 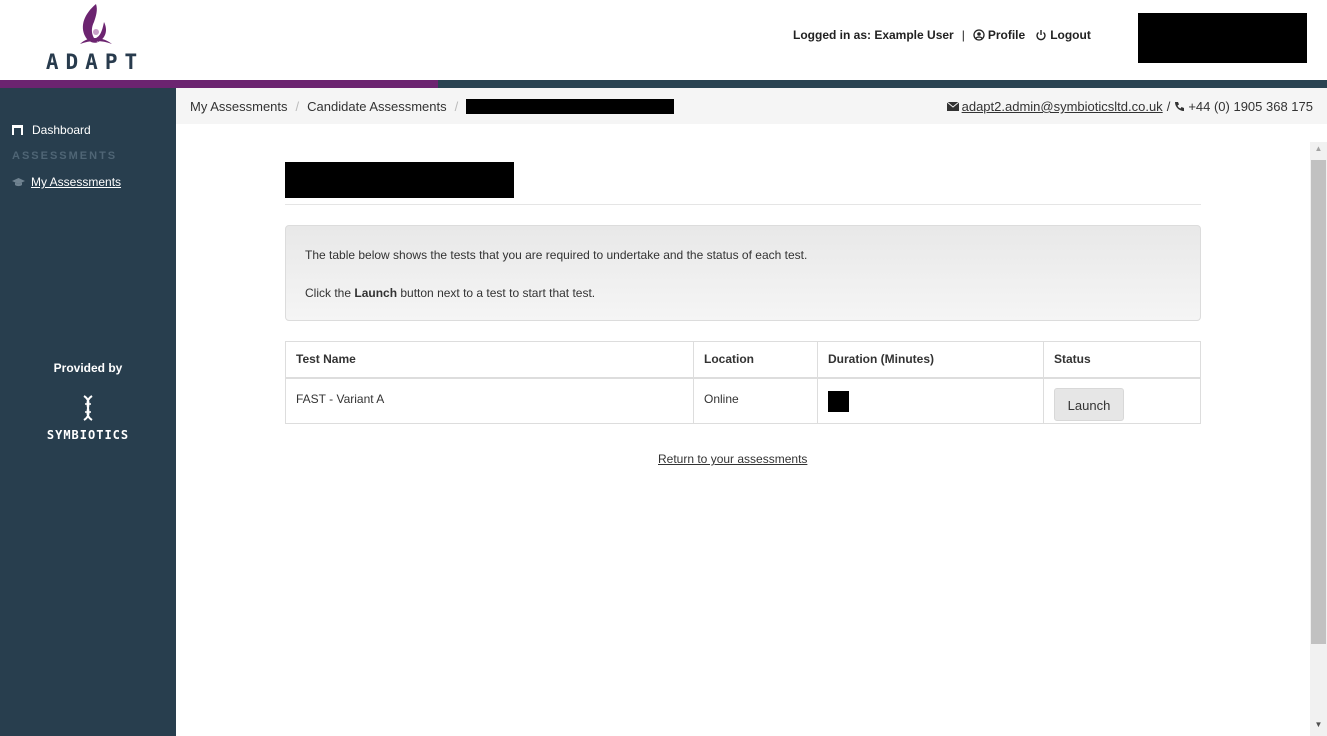 I want to click on breadcrumb: My Assessments / Candidate Assessments /, so click(x=432, y=106).